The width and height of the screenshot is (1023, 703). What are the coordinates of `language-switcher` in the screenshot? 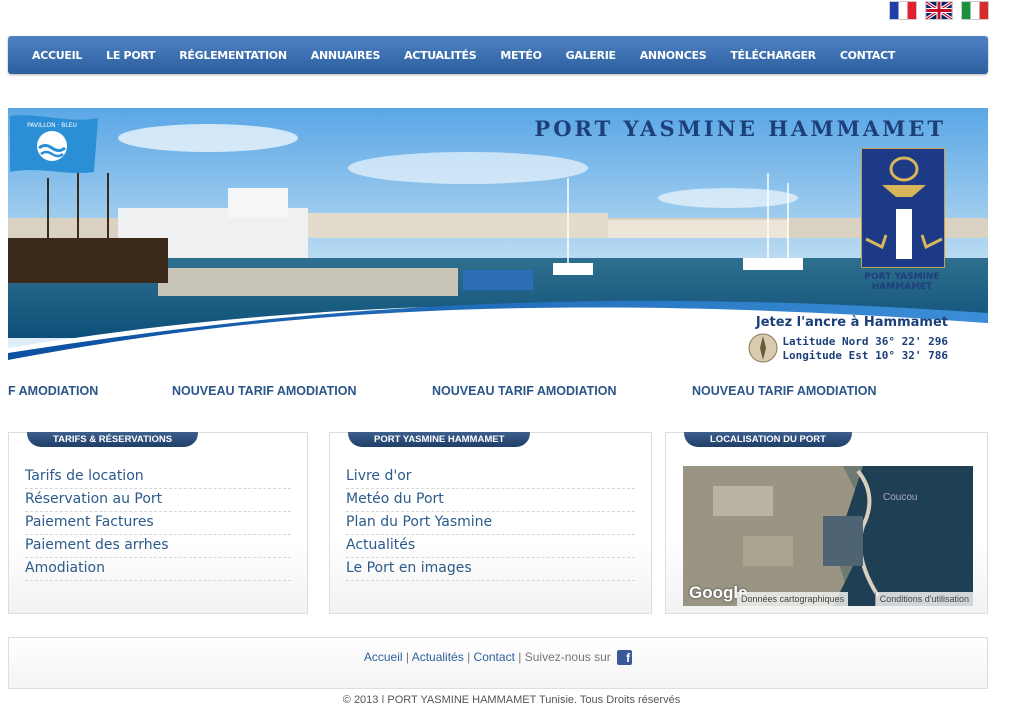 It's located at (939, 10).